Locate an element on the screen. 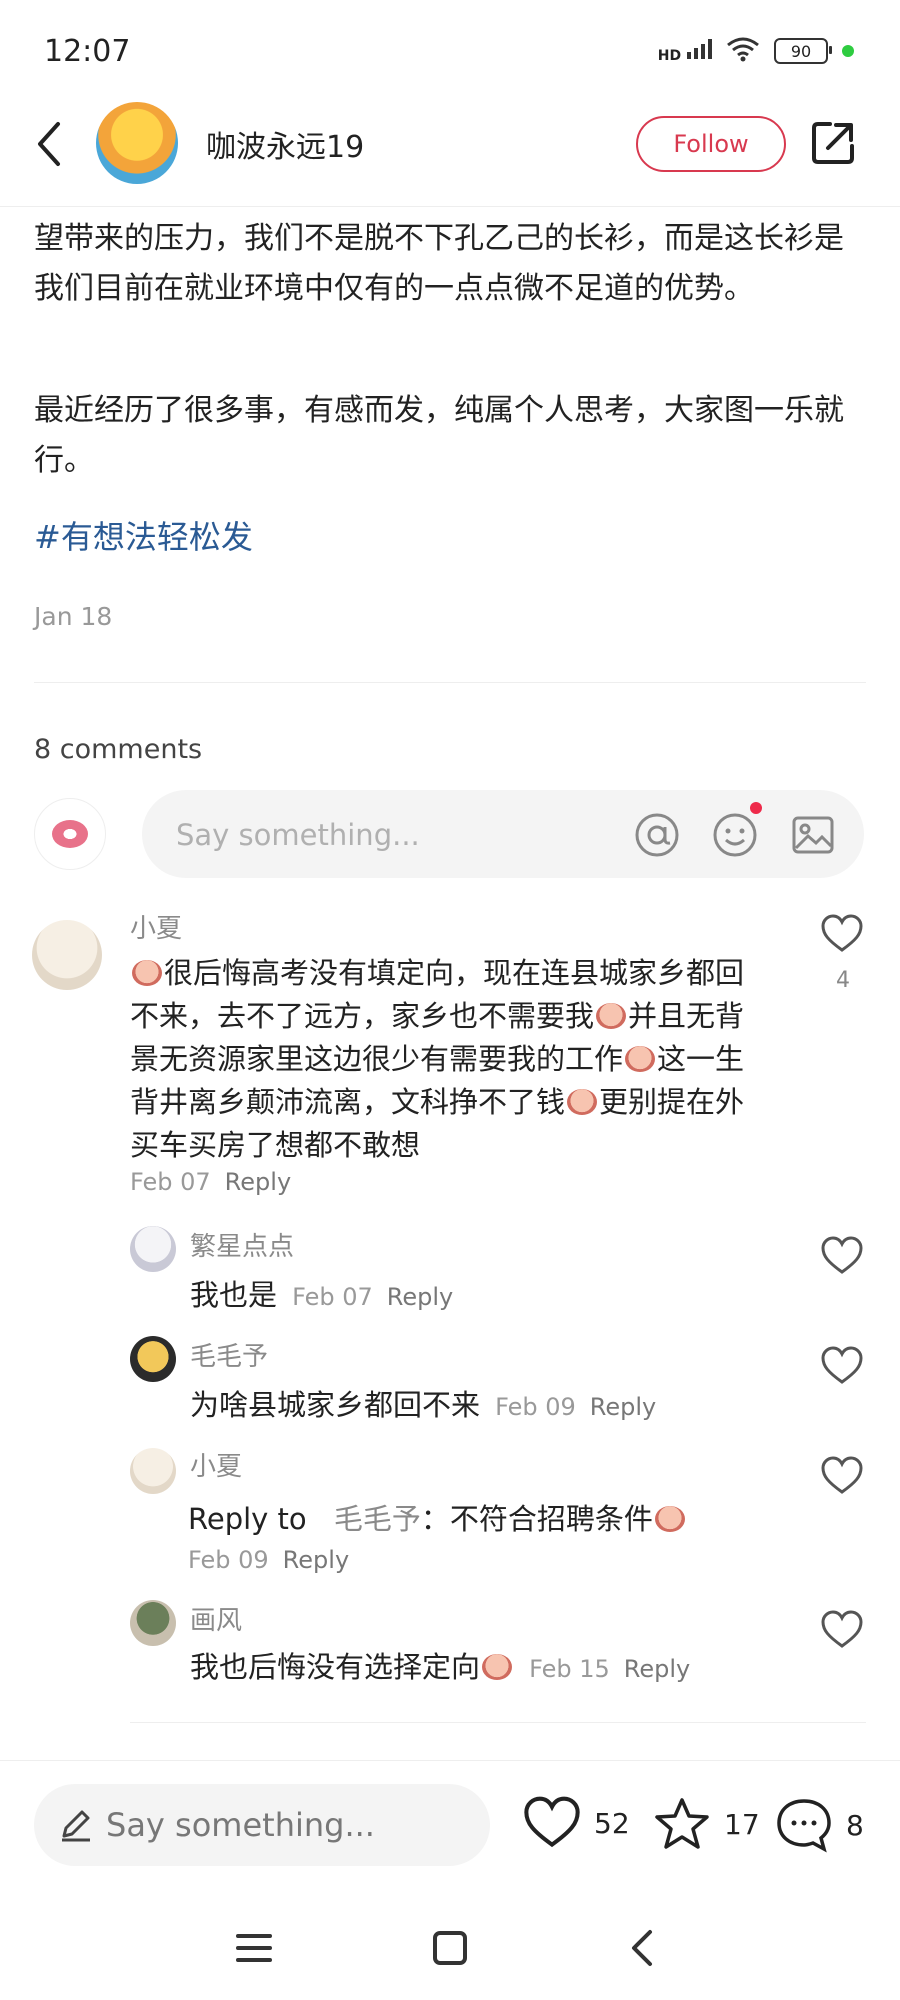 The image size is (900, 2000). like-count: 4 is located at coordinates (843, 980).